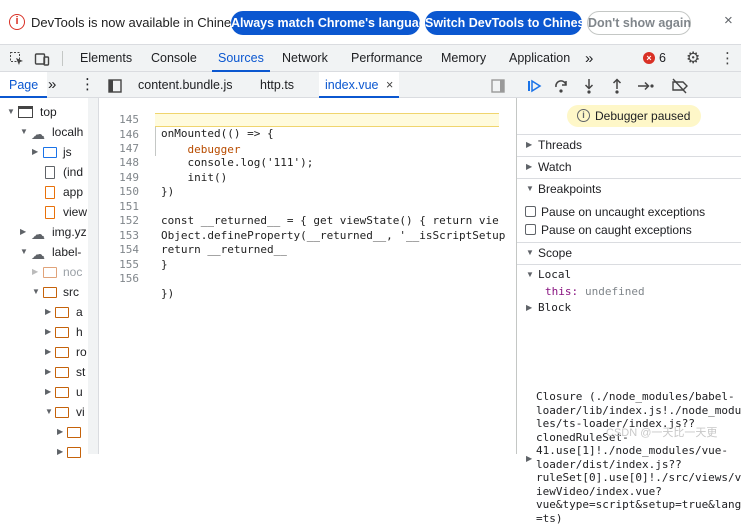  Describe the element at coordinates (305, 58) in the screenshot. I see `tab-network: Network` at that location.